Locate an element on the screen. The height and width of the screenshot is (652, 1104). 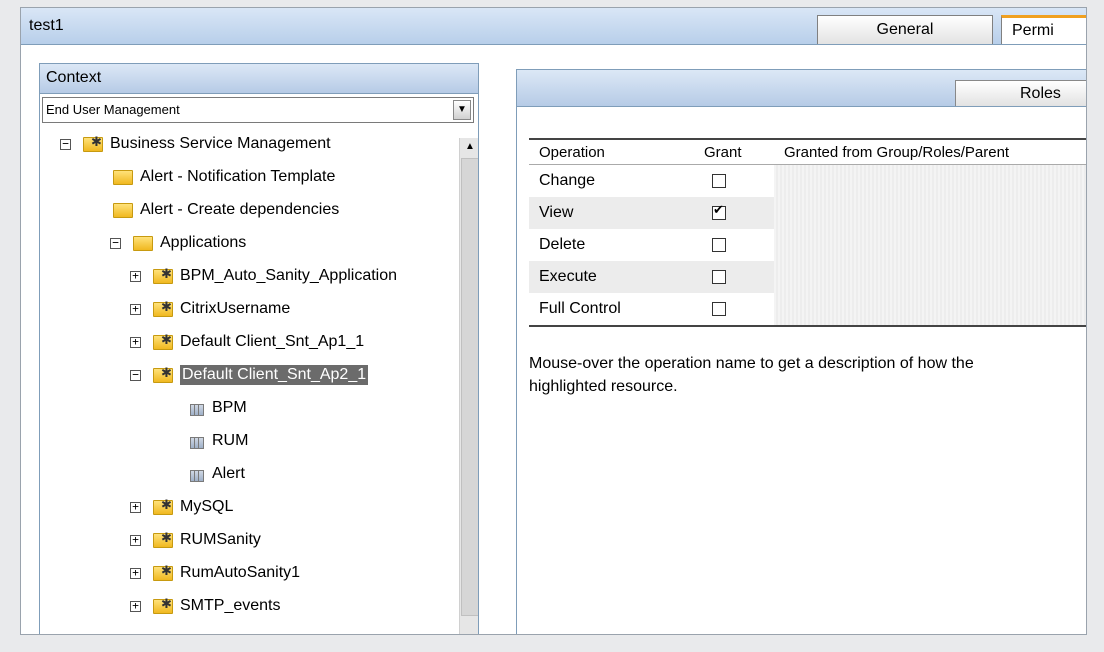
context-dropdown: End User Management ▼ is located at coordinates (258, 110).